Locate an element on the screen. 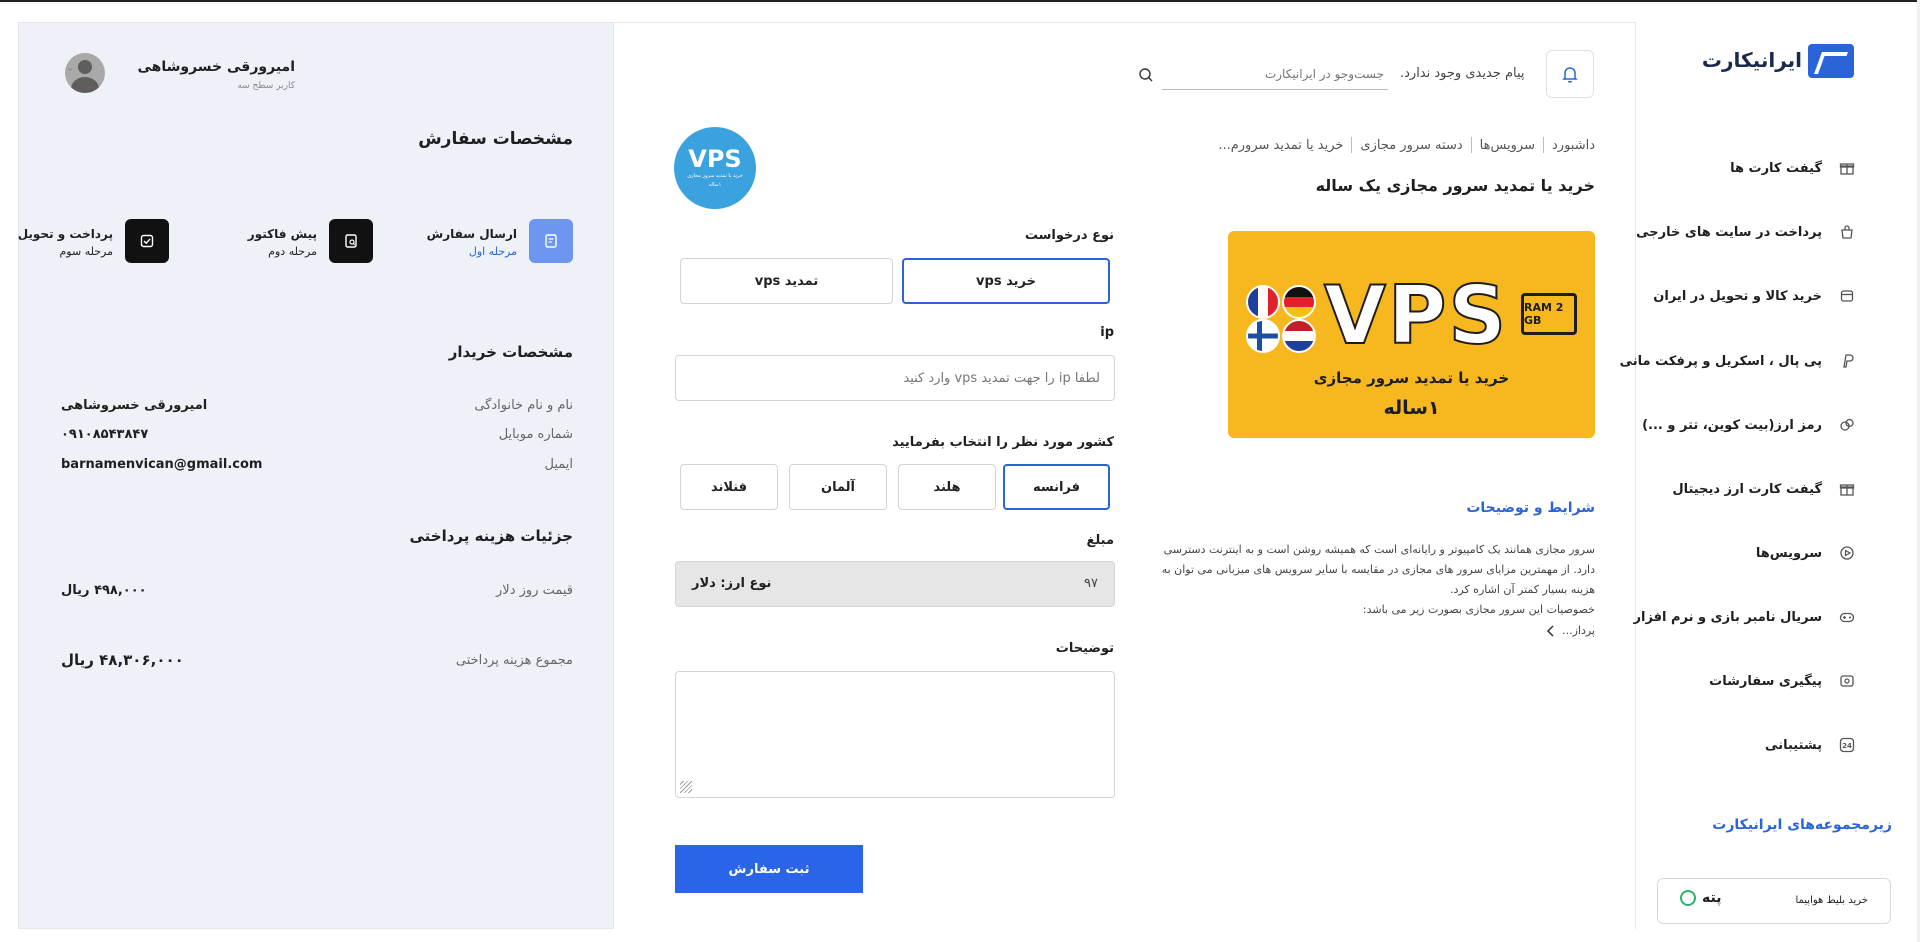 The height and width of the screenshot is (942, 1920). terms-title: شرایط و توضیحات is located at coordinates (1530, 508).